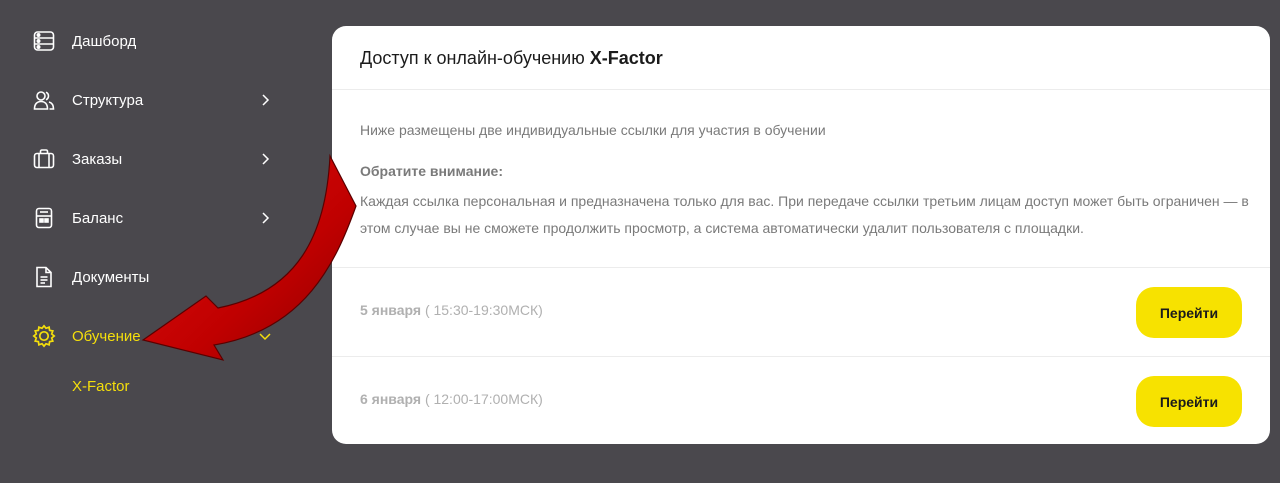  What do you see at coordinates (104, 41) in the screenshot?
I see `sidebar-item-label: Дашборд` at bounding box center [104, 41].